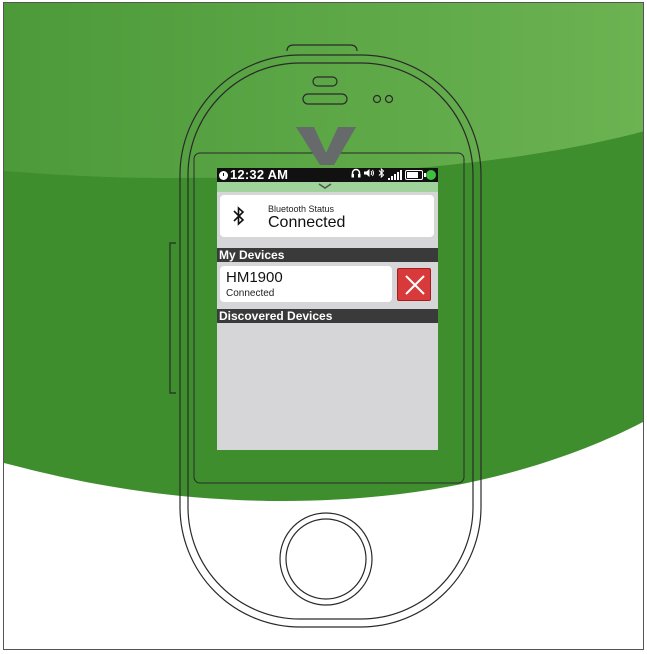 Image resolution: width=647 pixels, height=654 pixels. I want to click on device-list-item: HM1900 Connected, so click(306, 284).